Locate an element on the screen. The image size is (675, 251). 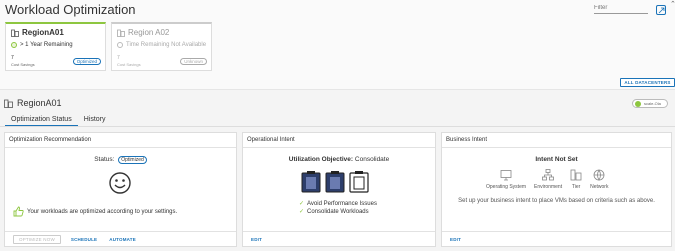
selected-region-header: RegionA01 is located at coordinates (33, 103).